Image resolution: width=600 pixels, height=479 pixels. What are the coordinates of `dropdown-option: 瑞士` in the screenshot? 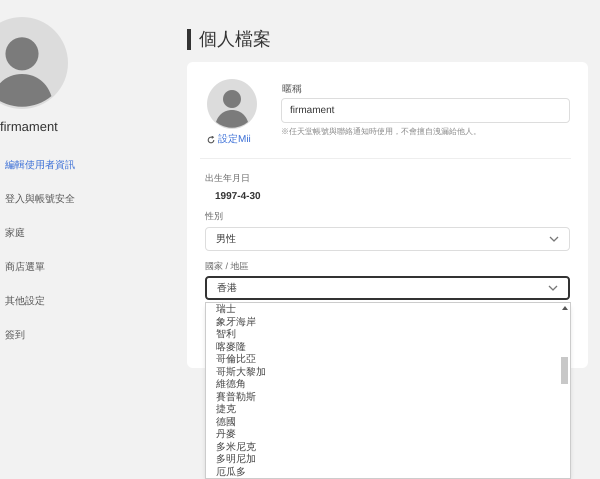 It's located at (241, 310).